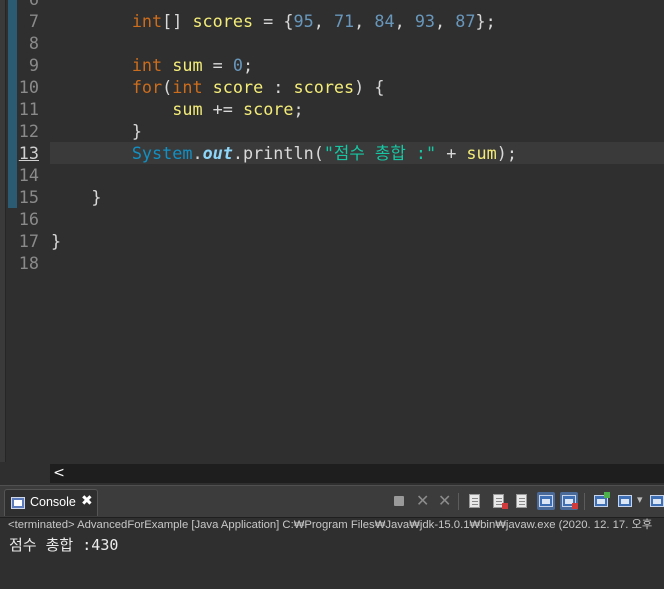 The height and width of the screenshot is (589, 664). I want to click on code-token: (, so click(167, 87).